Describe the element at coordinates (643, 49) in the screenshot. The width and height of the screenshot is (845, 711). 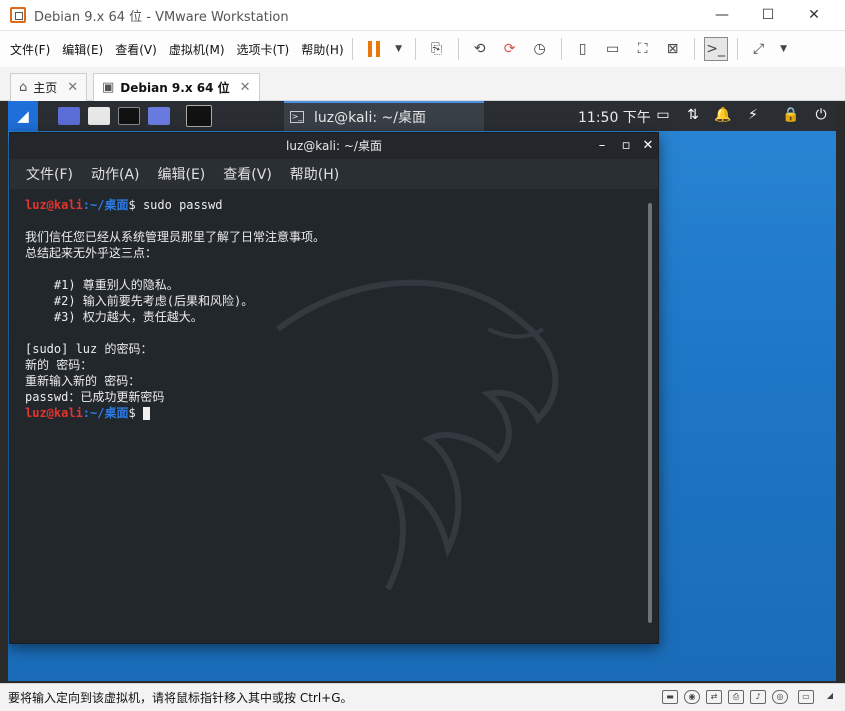
I see `fullscreen-icon: ⛶` at that location.